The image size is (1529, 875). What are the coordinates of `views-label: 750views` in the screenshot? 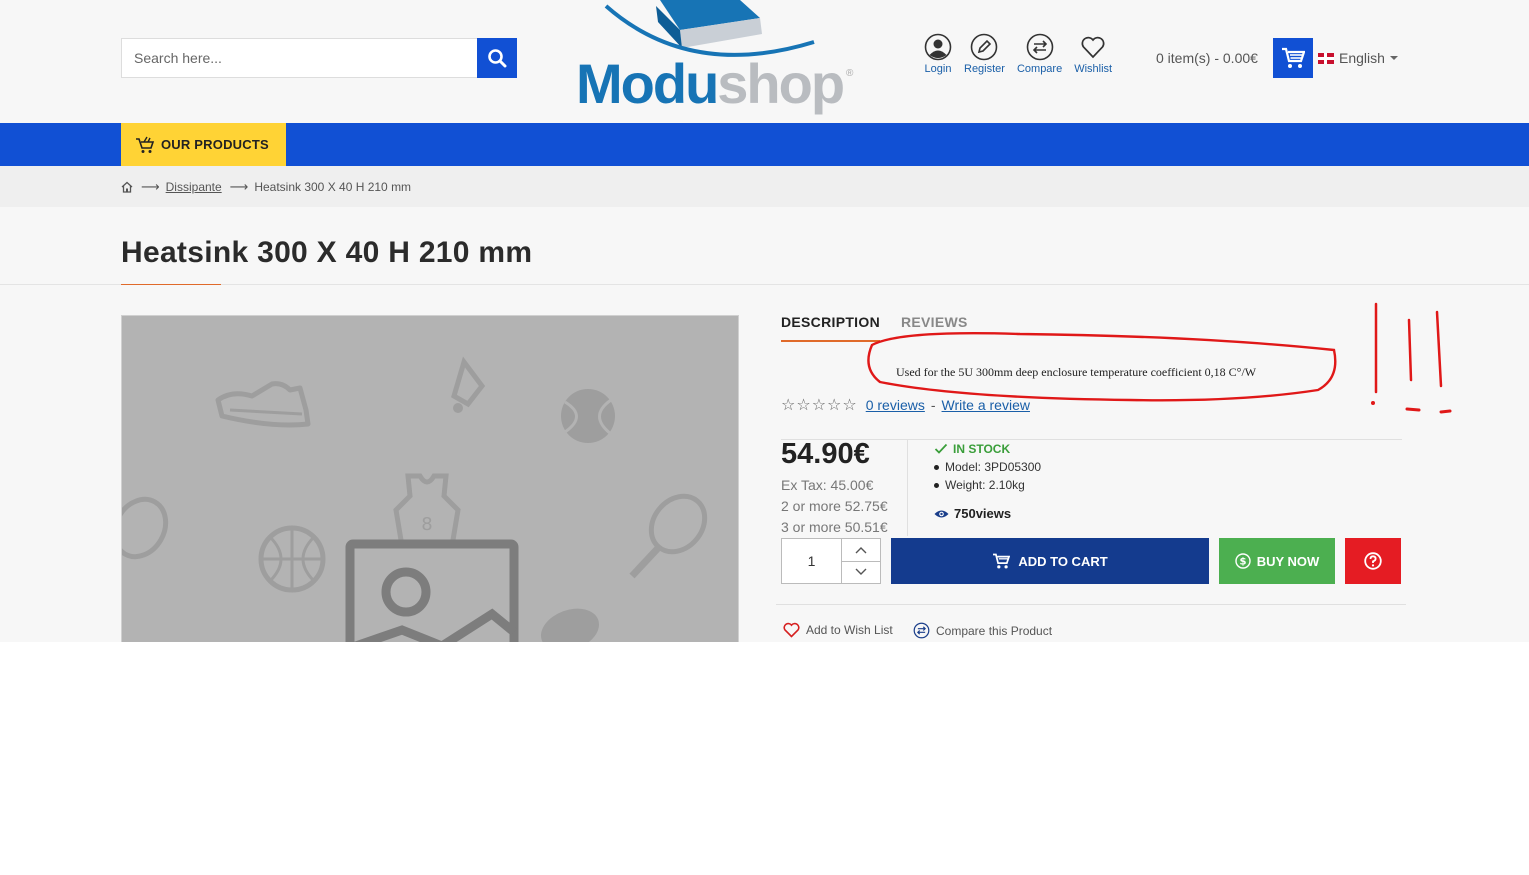 It's located at (983, 513).